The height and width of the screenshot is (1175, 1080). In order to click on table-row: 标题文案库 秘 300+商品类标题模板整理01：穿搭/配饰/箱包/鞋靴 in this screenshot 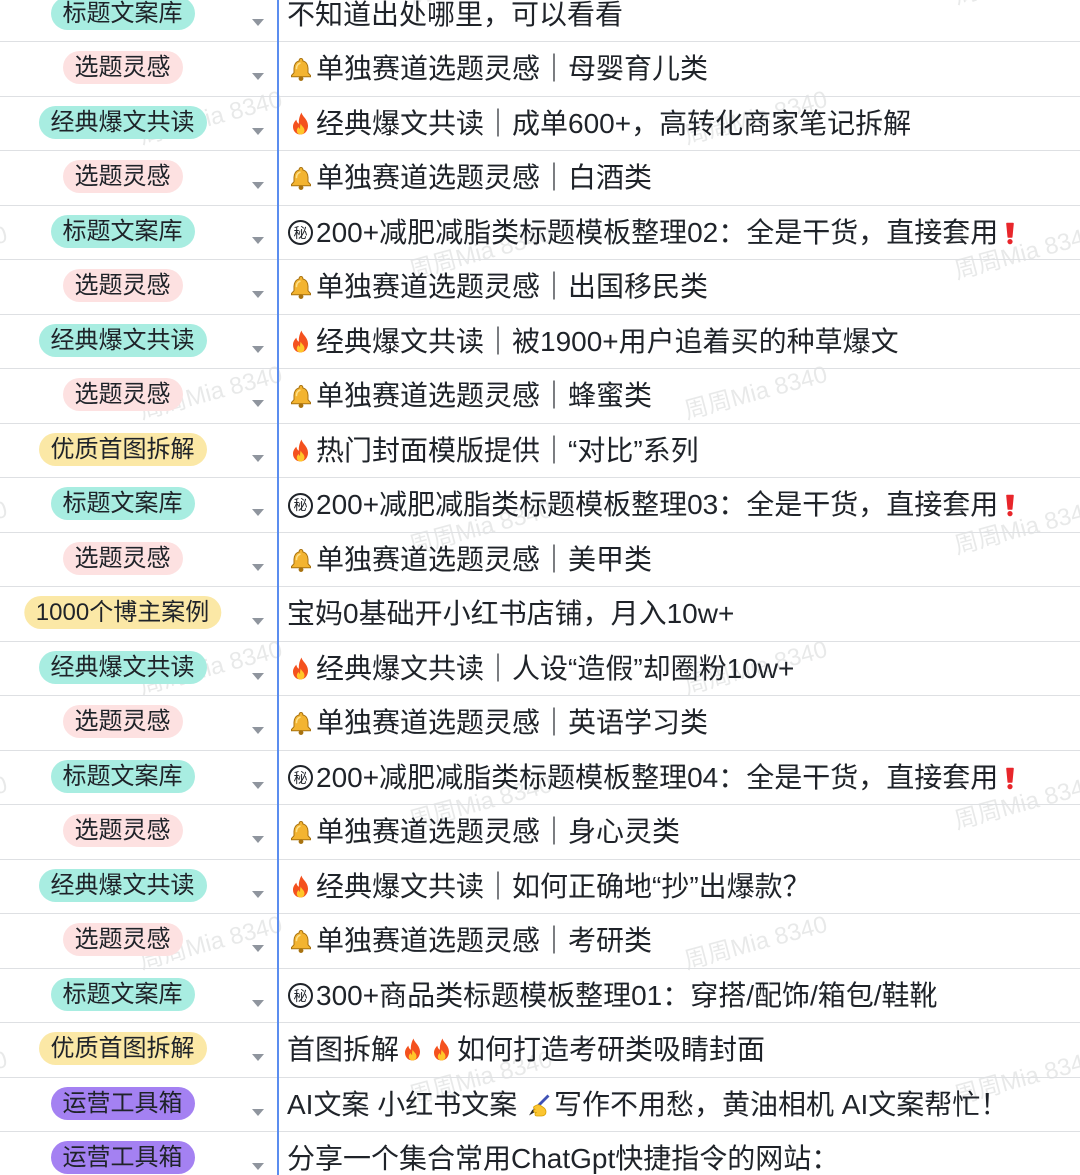, I will do `click(540, 996)`.